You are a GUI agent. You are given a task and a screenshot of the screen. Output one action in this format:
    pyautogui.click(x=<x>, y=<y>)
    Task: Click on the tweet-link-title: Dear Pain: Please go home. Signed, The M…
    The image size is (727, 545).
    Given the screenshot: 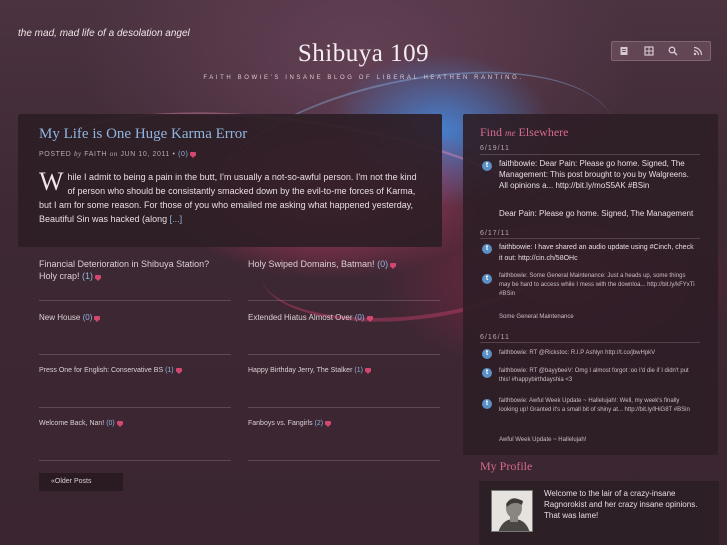 What is the action you would take?
    pyautogui.click(x=596, y=213)
    